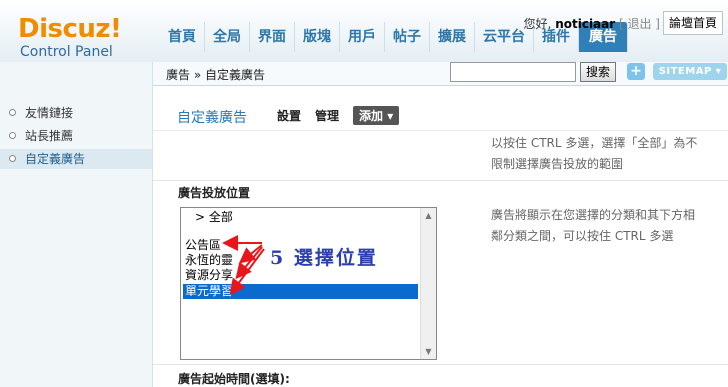  Describe the element at coordinates (407, 37) in the screenshot. I see `nav-posts: 帖子` at that location.